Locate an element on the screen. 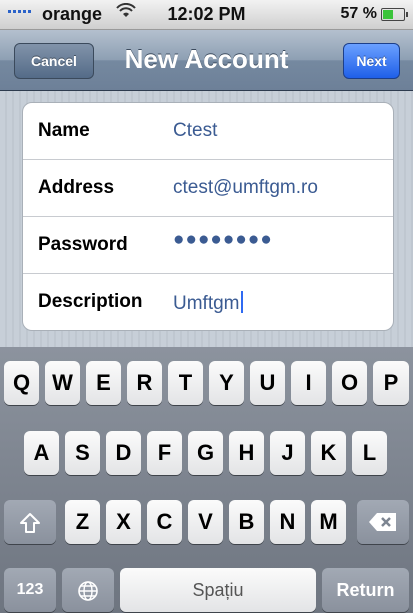 This screenshot has height=613, width=413. key-u: U is located at coordinates (267, 383).